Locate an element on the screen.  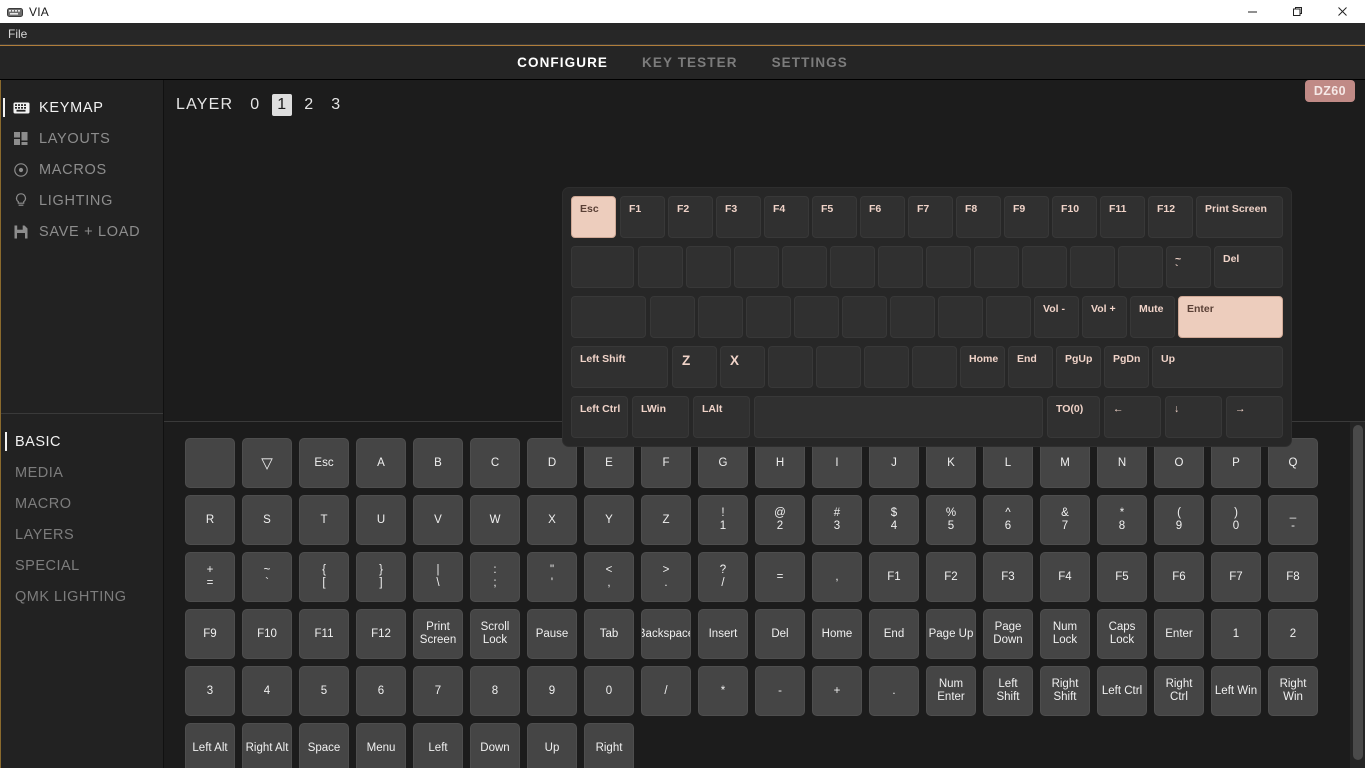
key-picker-key: C is located at coordinates (495, 463).